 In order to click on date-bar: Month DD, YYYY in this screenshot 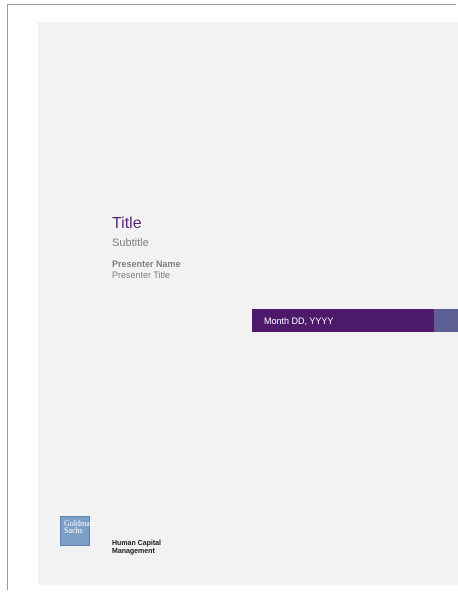, I will do `click(343, 320)`.